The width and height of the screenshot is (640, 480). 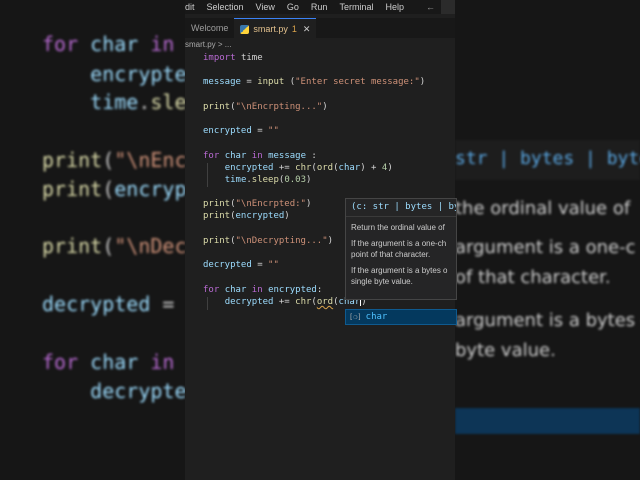 I want to click on problem-count-badge: 1, so click(x=294, y=29).